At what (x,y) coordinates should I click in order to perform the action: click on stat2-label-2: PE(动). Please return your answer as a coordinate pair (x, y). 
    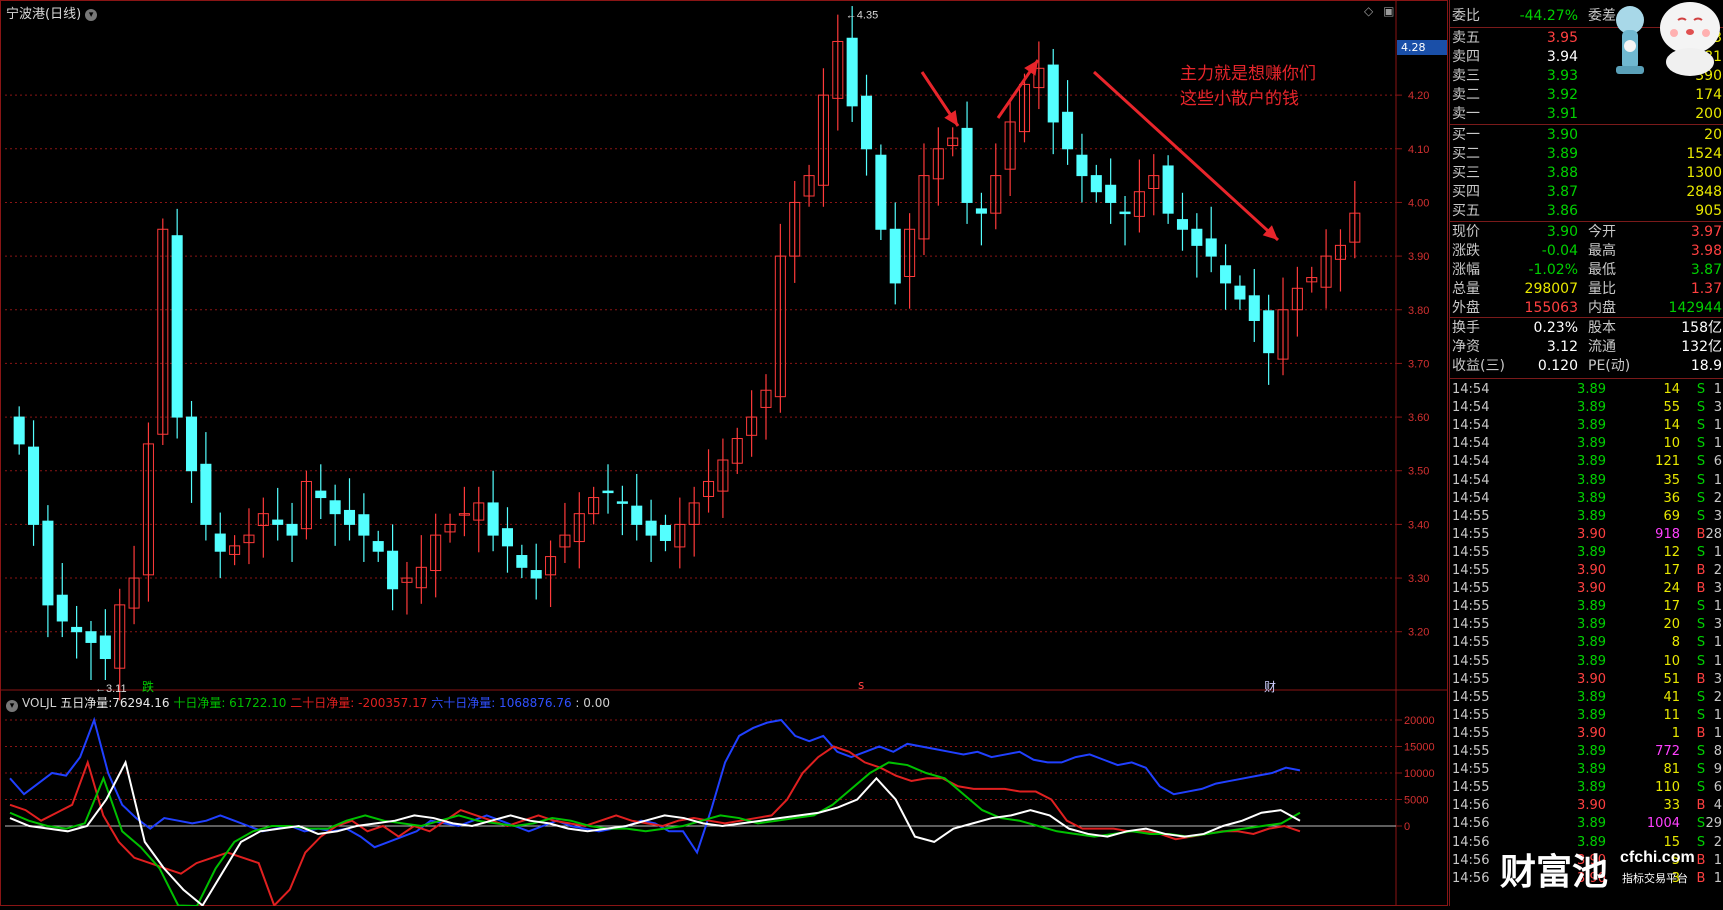
    Looking at the image, I should click on (1609, 366).